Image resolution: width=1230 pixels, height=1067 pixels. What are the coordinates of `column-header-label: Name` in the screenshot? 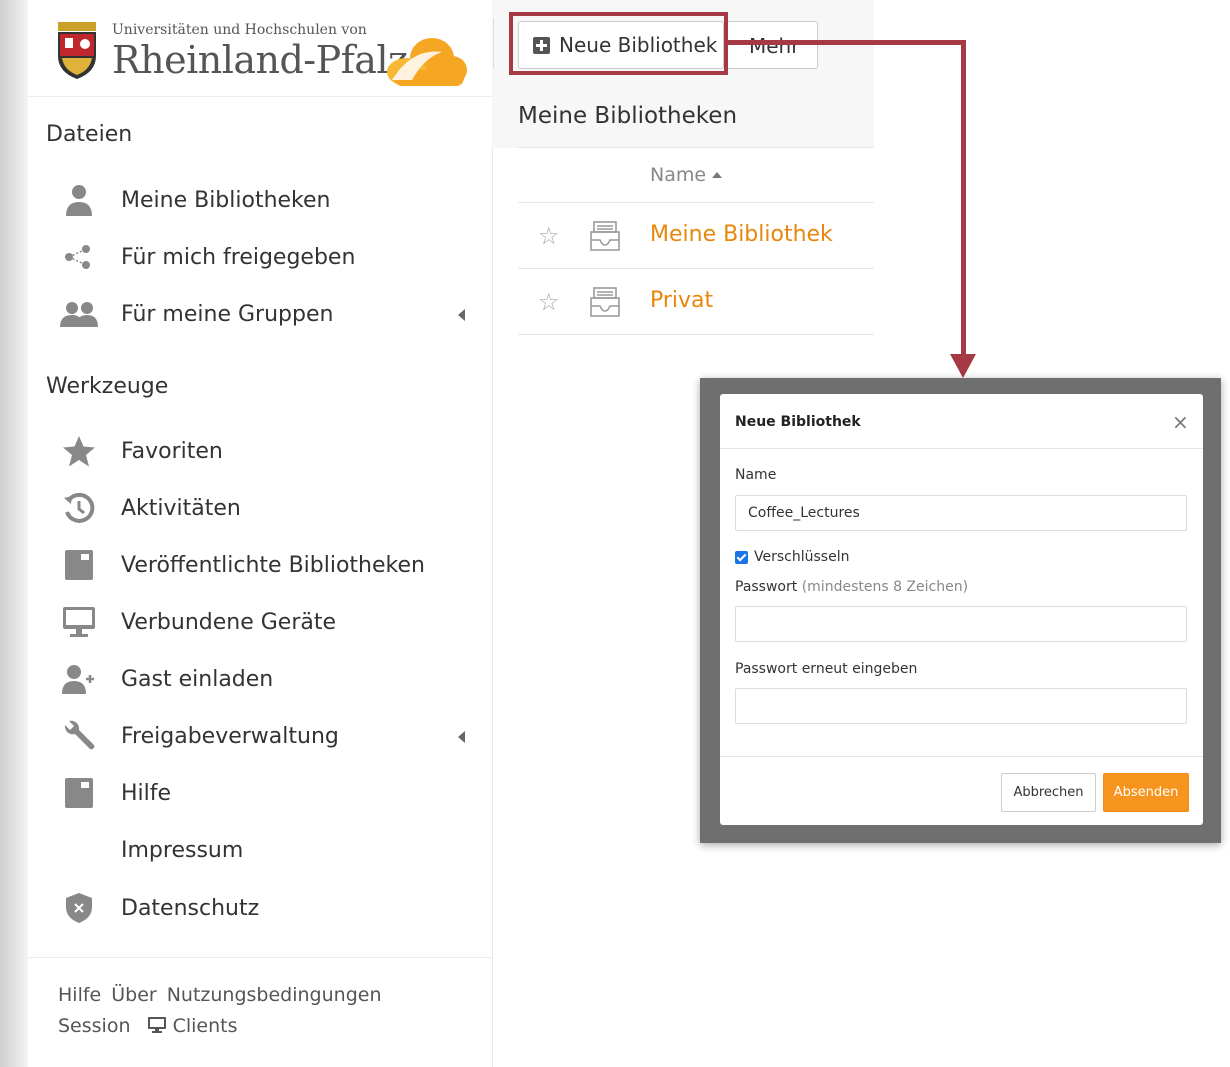 It's located at (678, 175).